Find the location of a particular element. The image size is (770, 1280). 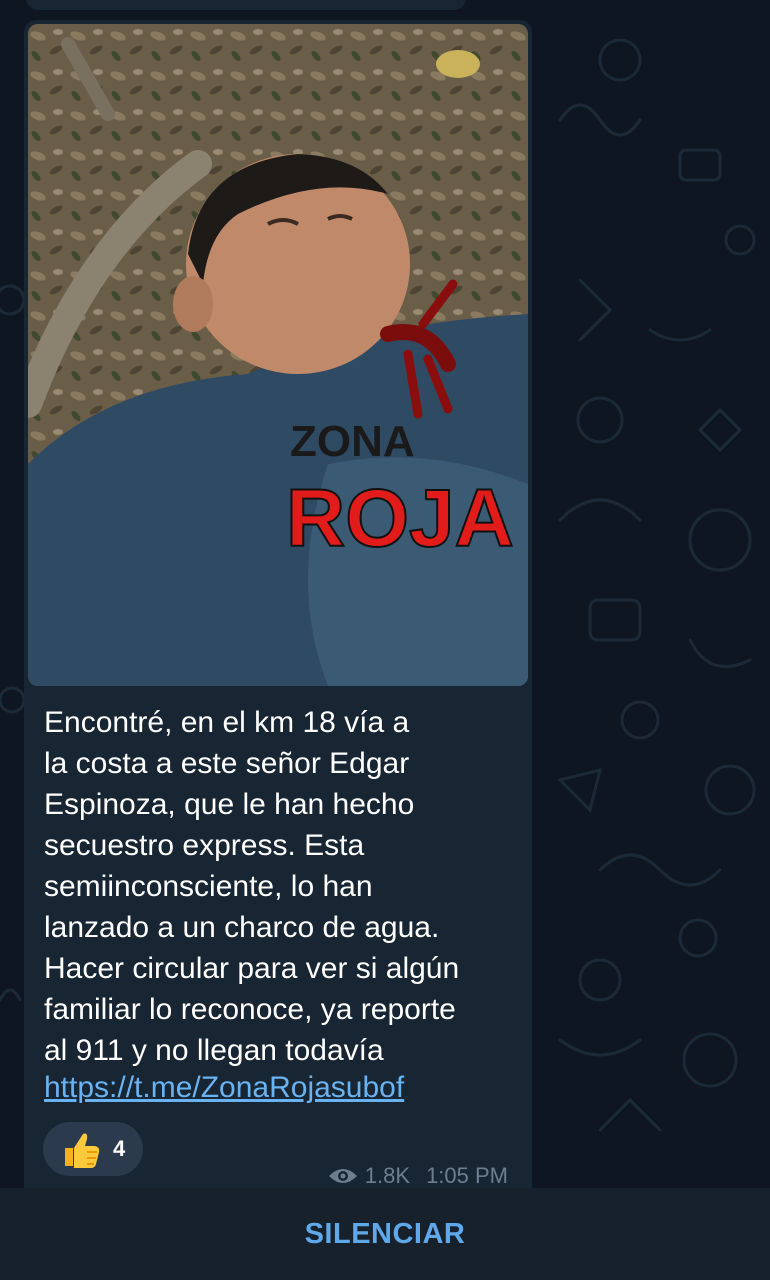

reaction-count: 4 is located at coordinates (119, 1148).